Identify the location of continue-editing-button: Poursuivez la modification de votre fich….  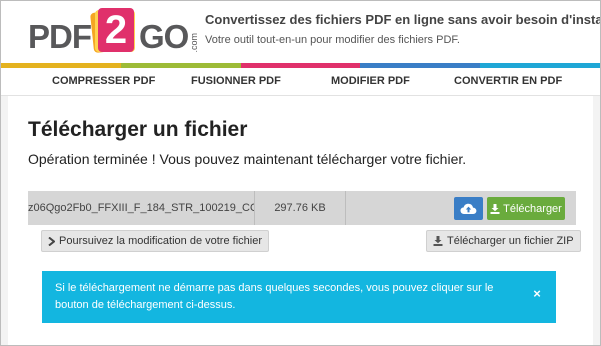
(155, 241).